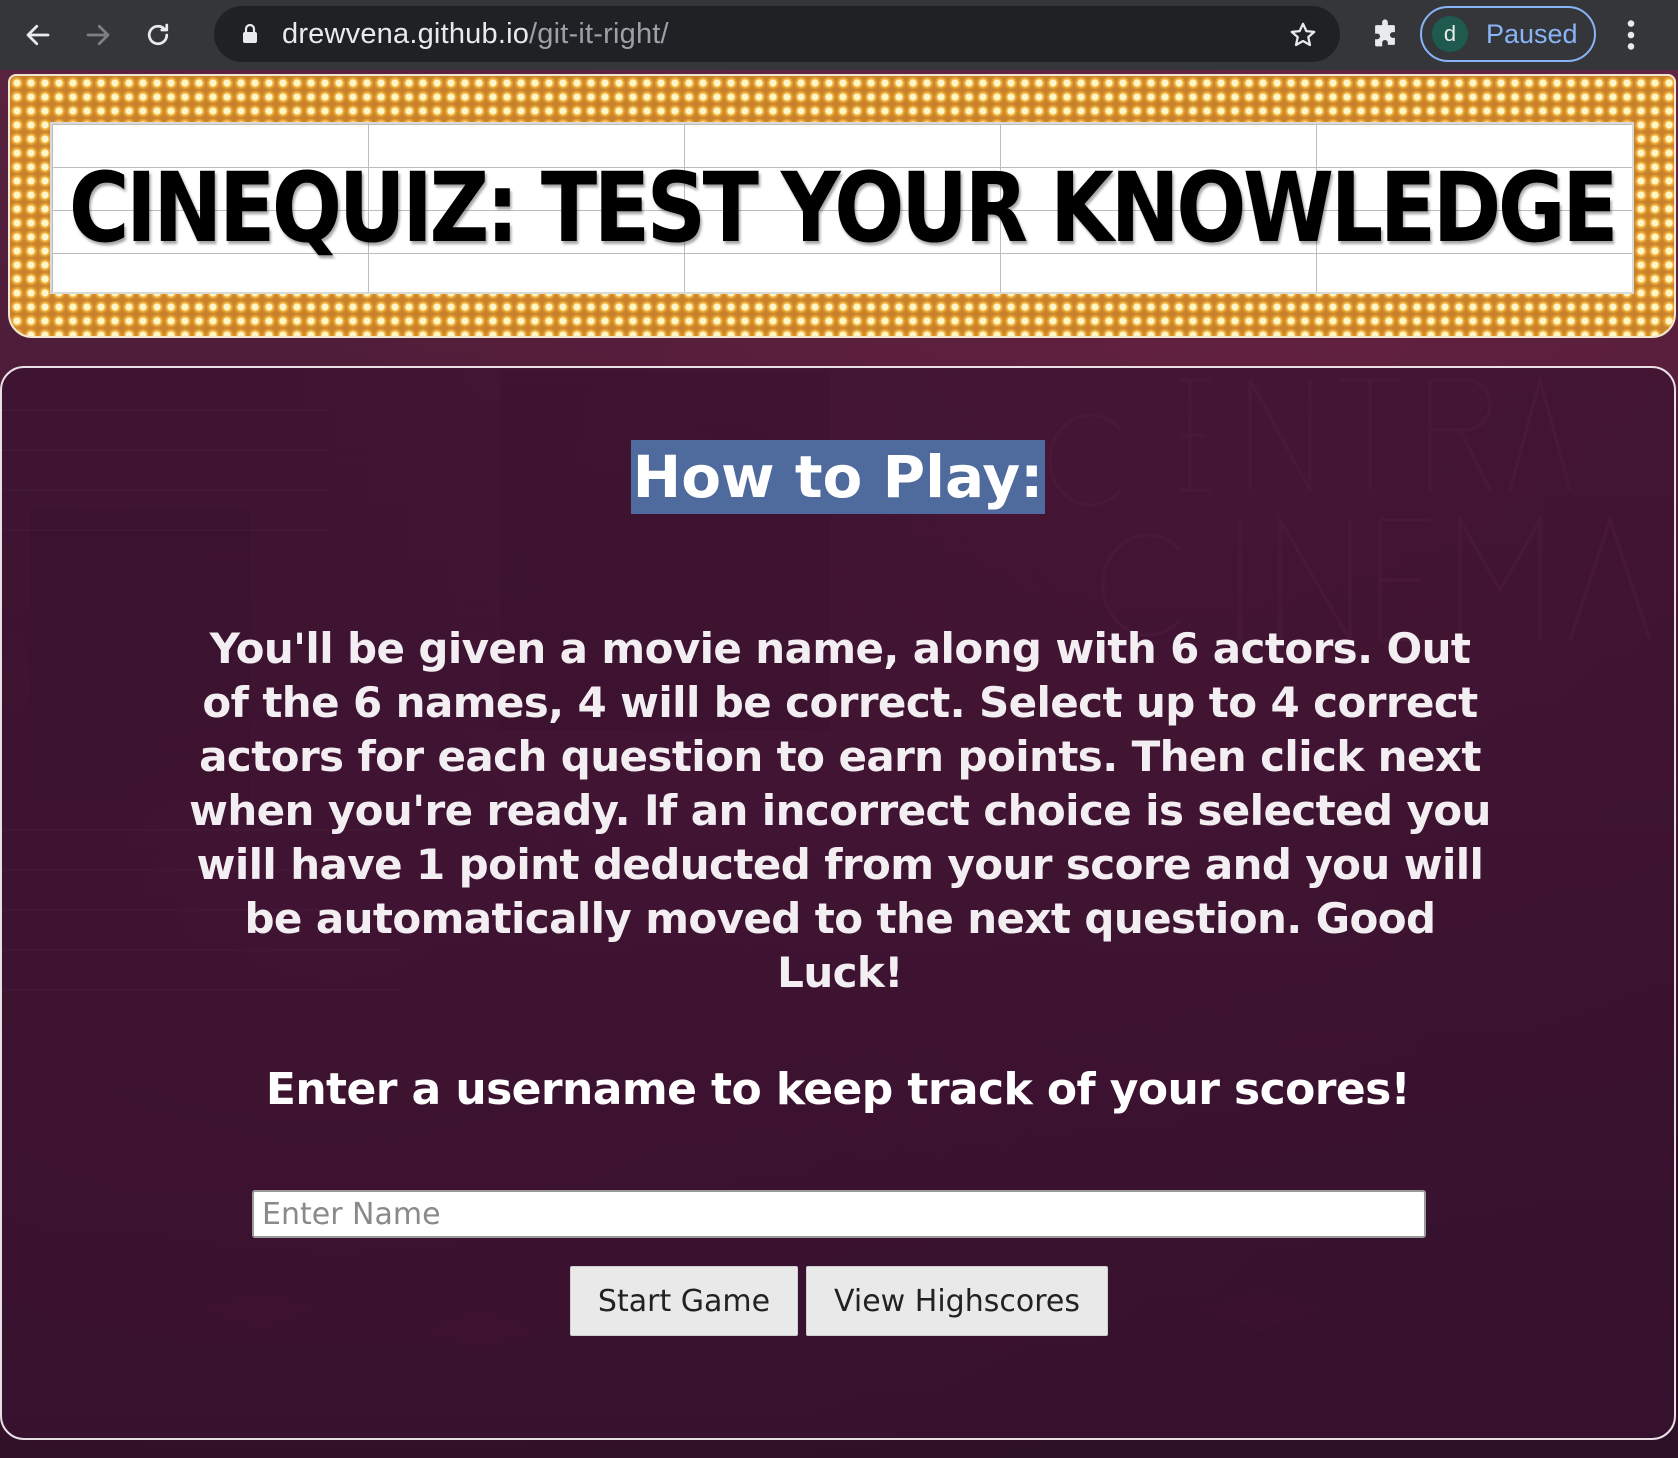 This screenshot has height=1458, width=1678. What do you see at coordinates (1303, 35) in the screenshot?
I see `star-icon` at bounding box center [1303, 35].